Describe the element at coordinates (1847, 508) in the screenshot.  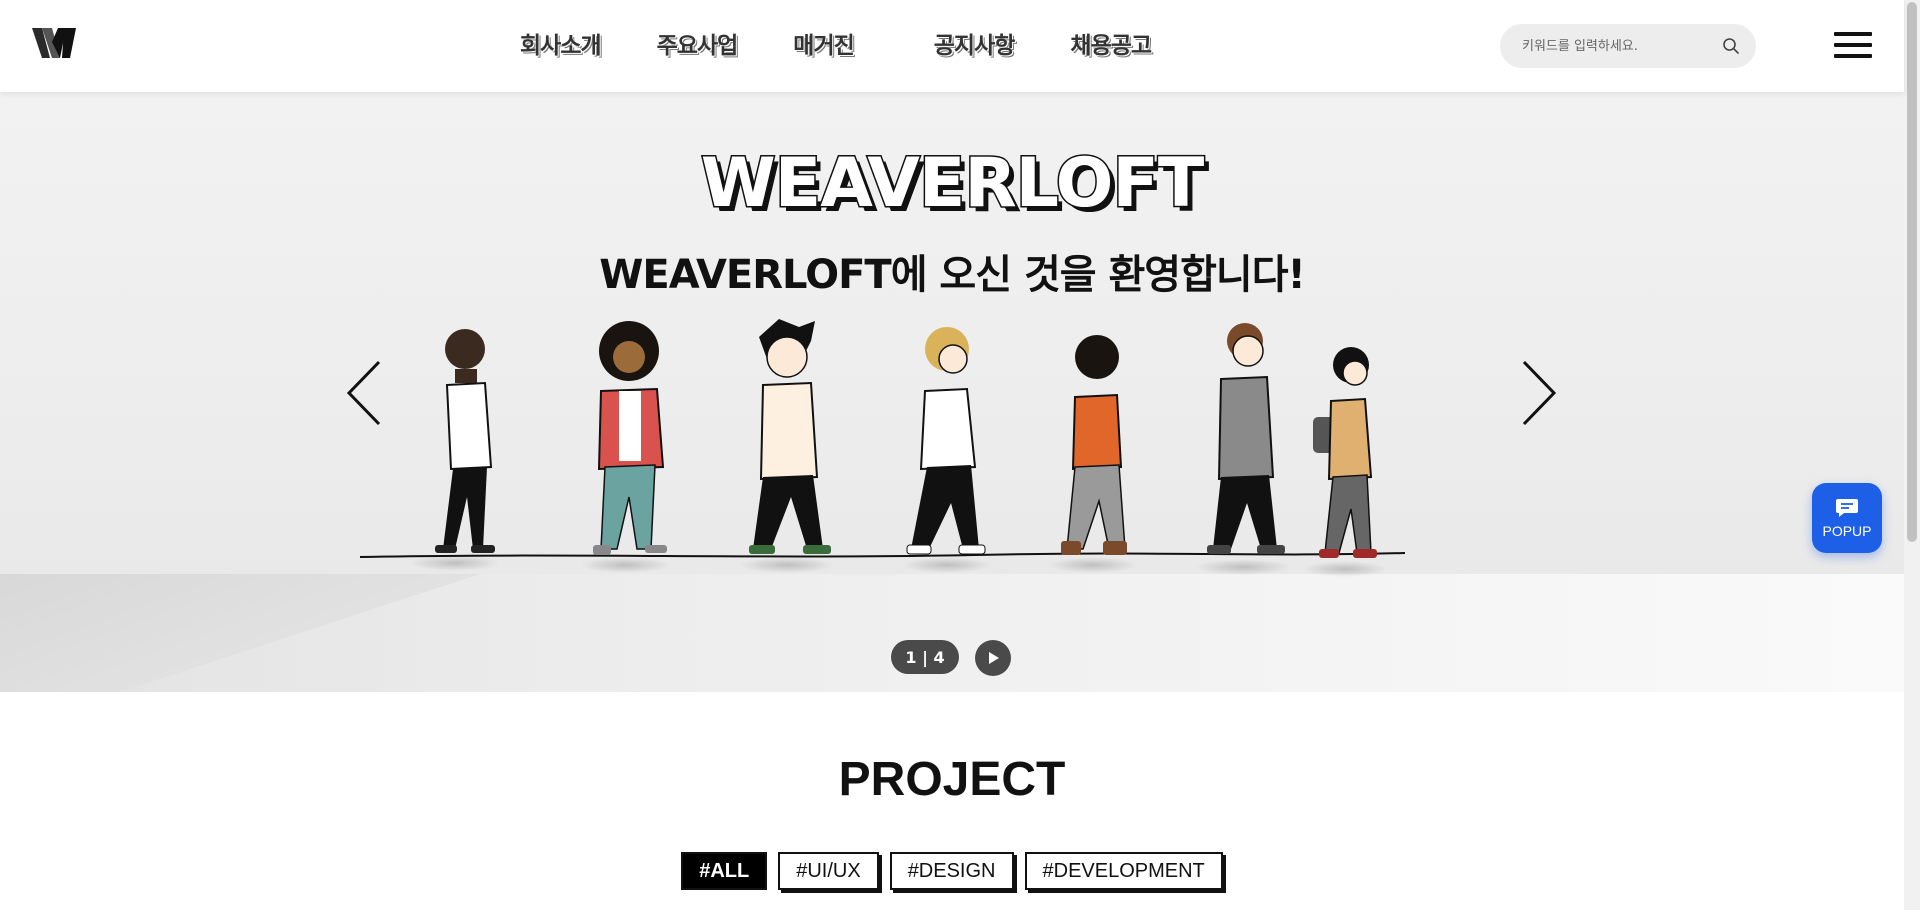
I see `chat-bubble-icon` at that location.